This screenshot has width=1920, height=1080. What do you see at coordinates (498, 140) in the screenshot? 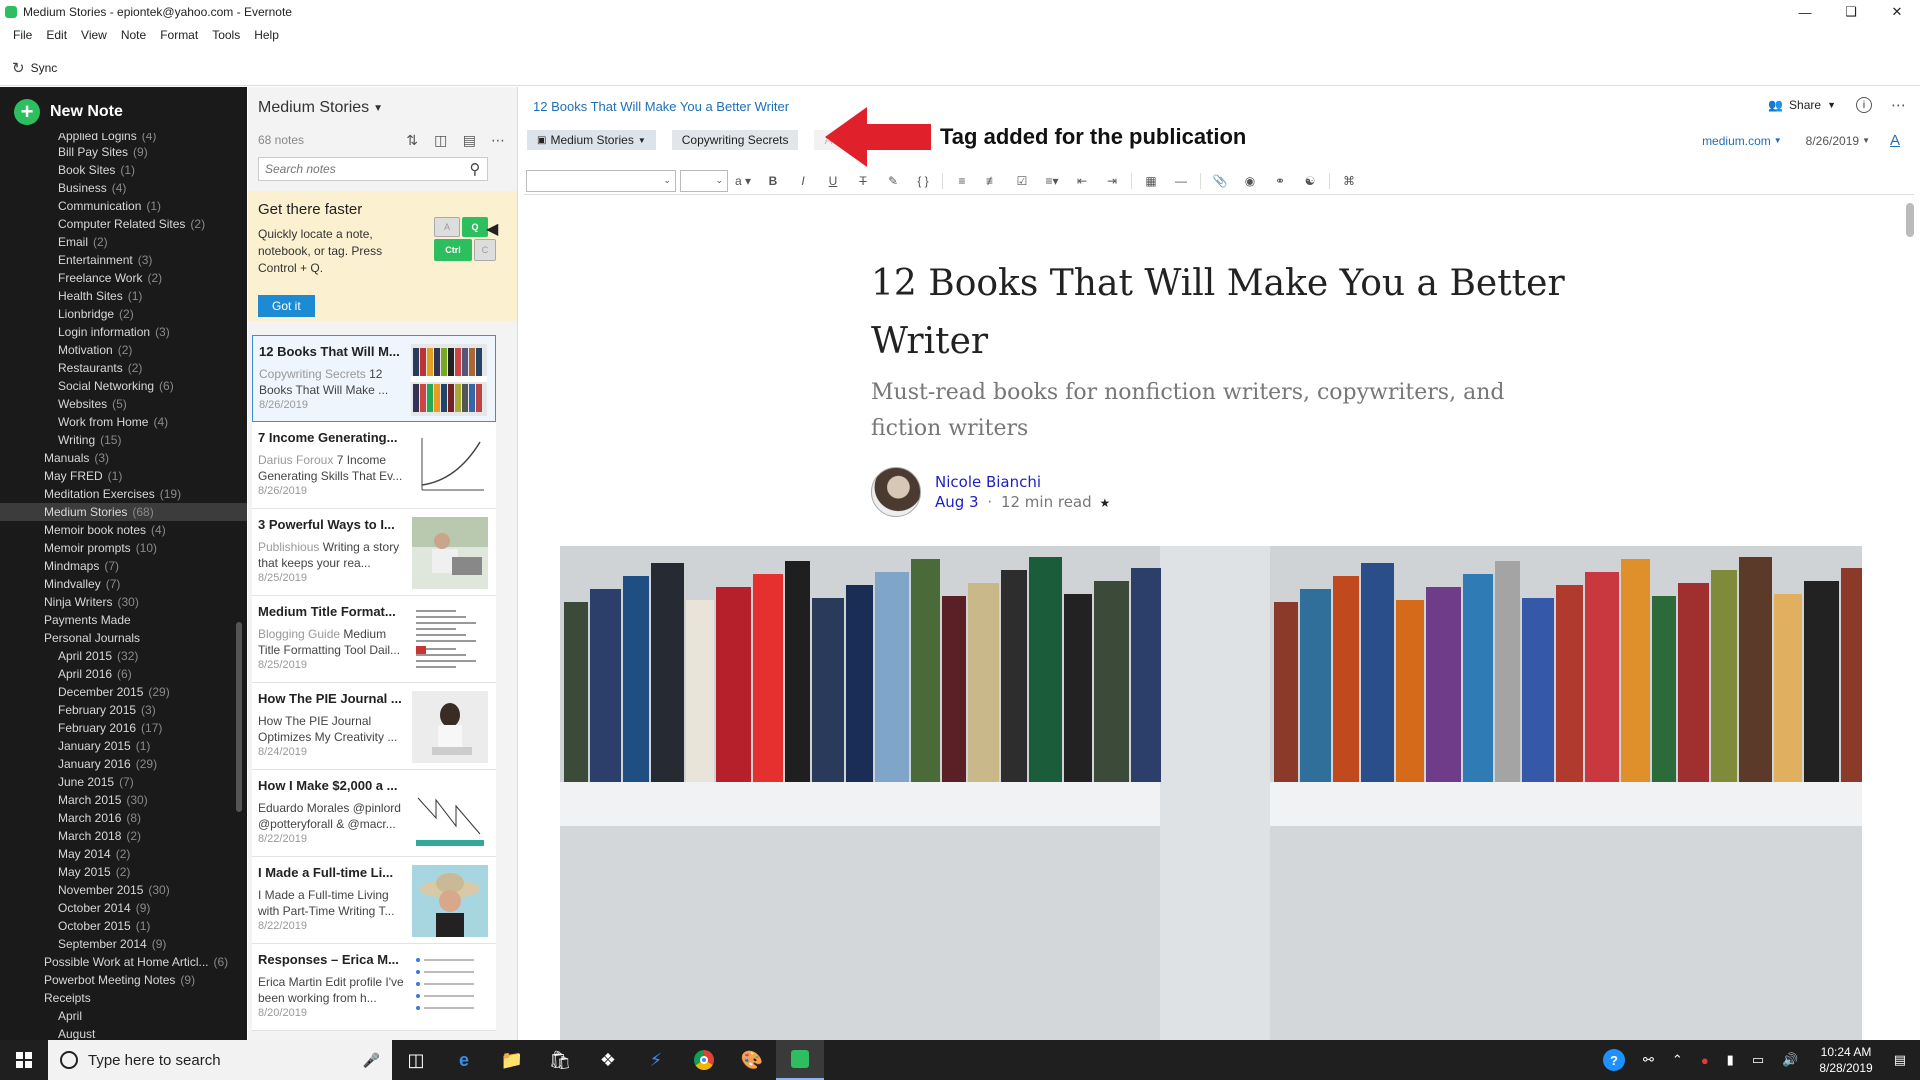
I see `more-options-icon: ⋯` at bounding box center [498, 140].